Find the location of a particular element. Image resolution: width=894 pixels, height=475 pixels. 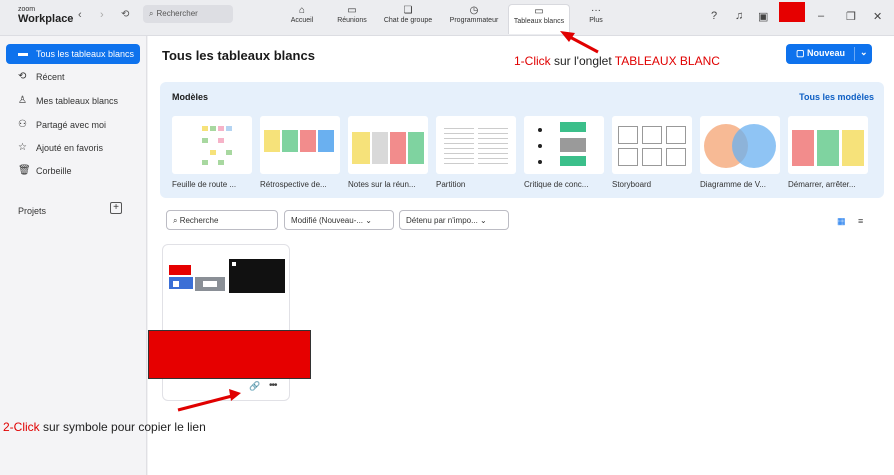

arrow-to-tab is located at coordinates (579, 42).